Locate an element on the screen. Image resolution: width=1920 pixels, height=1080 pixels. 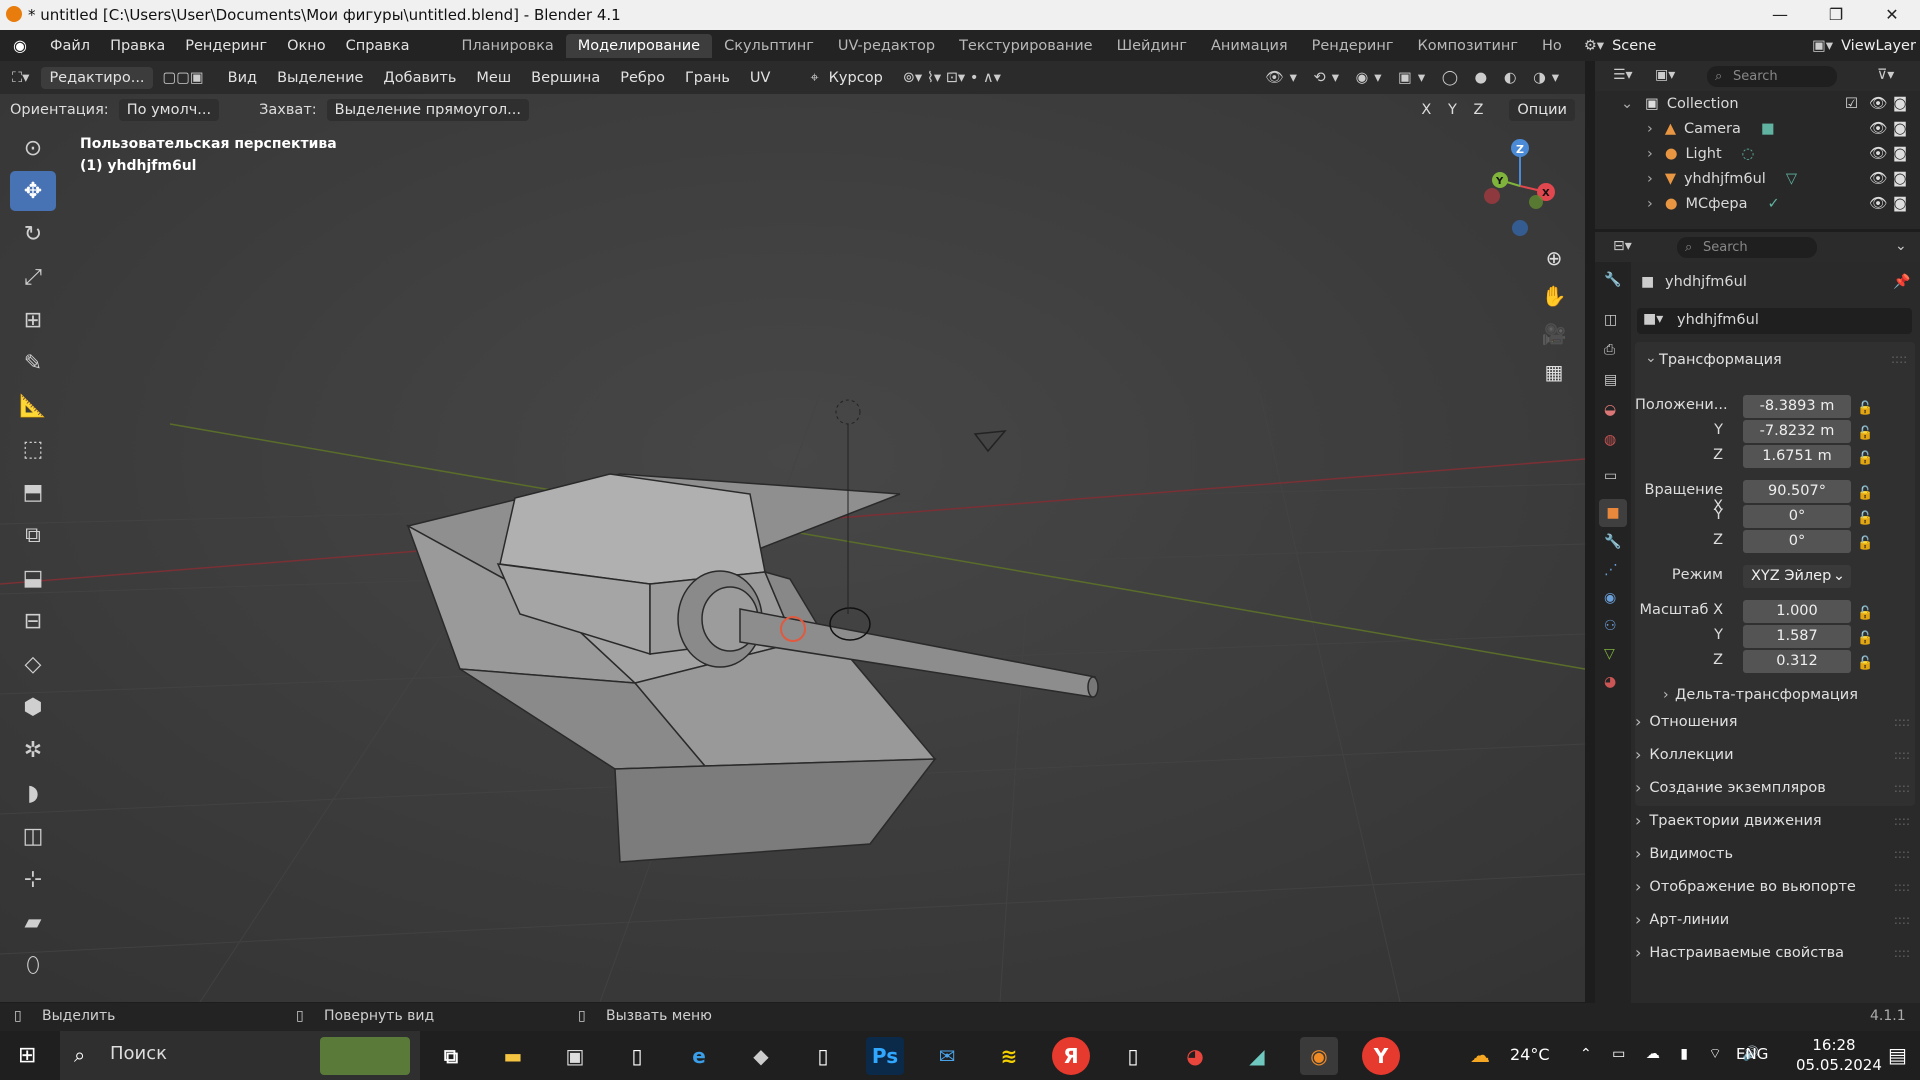
shading-mode-icons: 👁▾ ⟲▾ ◉▾ ▣▾ ◯ ● ◐ ◑▾ is located at coordinates (1415, 77).